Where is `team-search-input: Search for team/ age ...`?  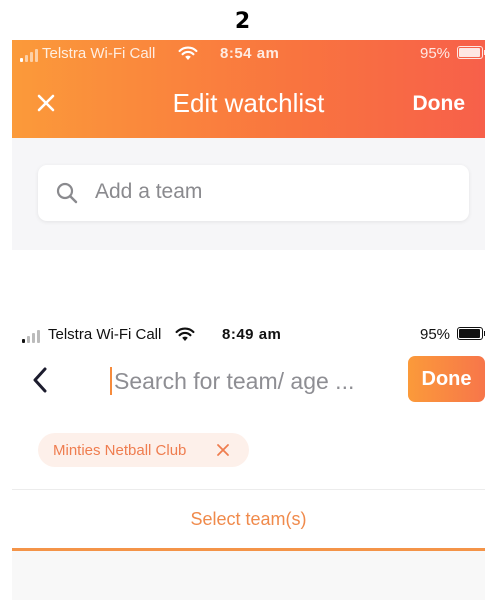 team-search-input: Search for team/ age ... is located at coordinates (250, 381).